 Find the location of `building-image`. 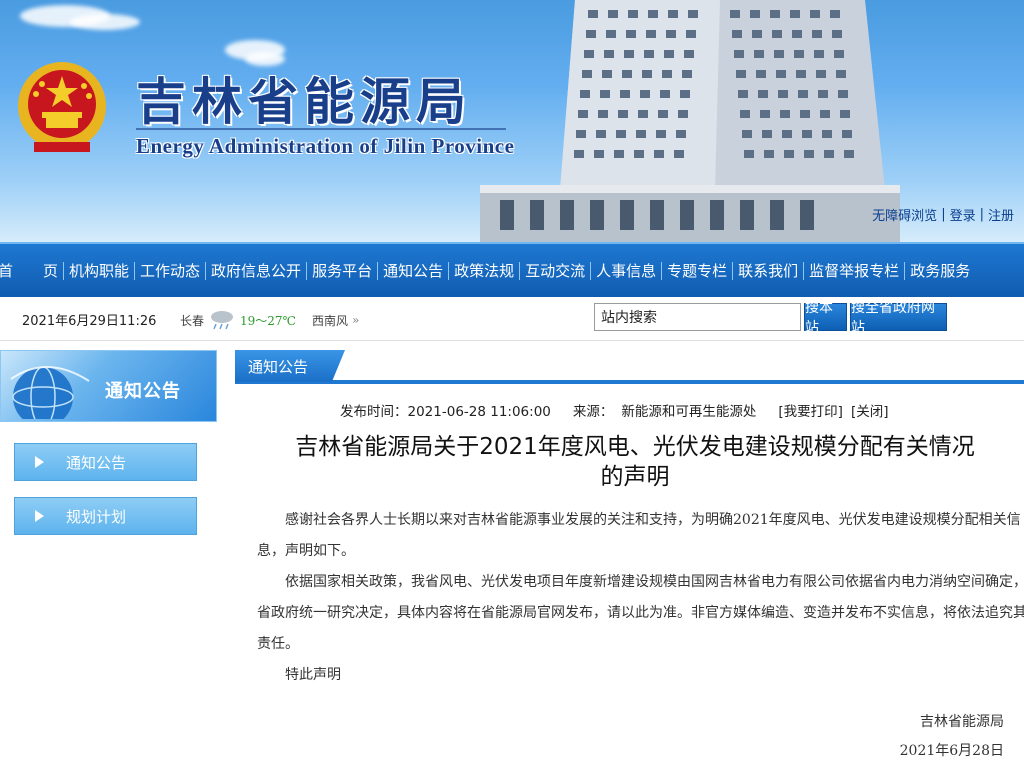

building-image is located at coordinates (690, 121).